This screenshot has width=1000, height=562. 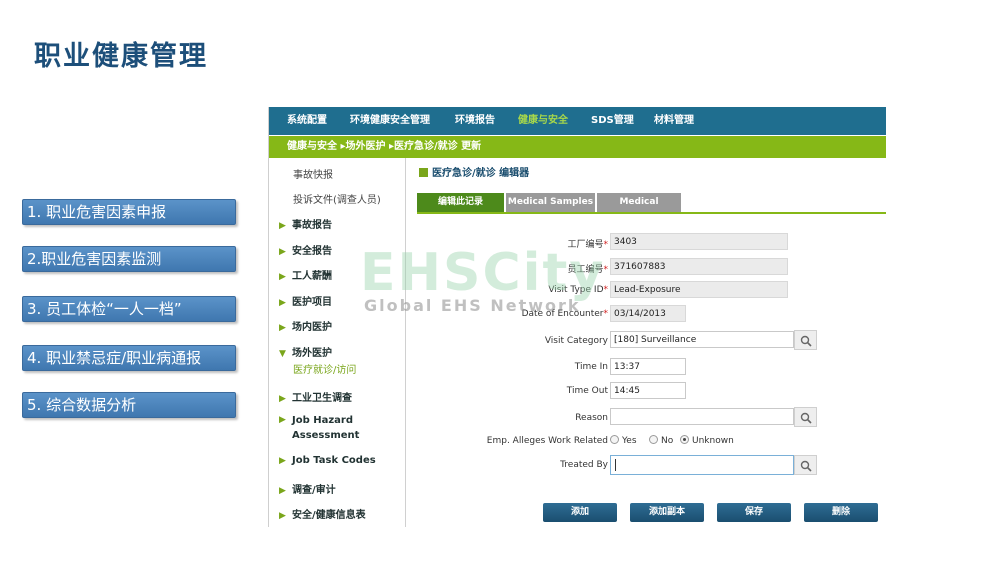 What do you see at coordinates (315, 396) in the screenshot?
I see `sidebar-section-ih-survey: ▶ 工业卫生调查` at bounding box center [315, 396].